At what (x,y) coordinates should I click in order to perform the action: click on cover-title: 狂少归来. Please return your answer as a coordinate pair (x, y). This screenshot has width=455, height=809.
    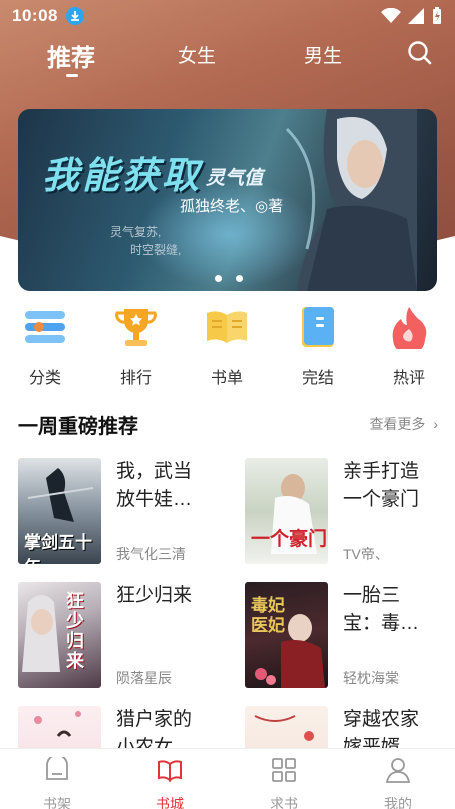
    Looking at the image, I should click on (75, 631).